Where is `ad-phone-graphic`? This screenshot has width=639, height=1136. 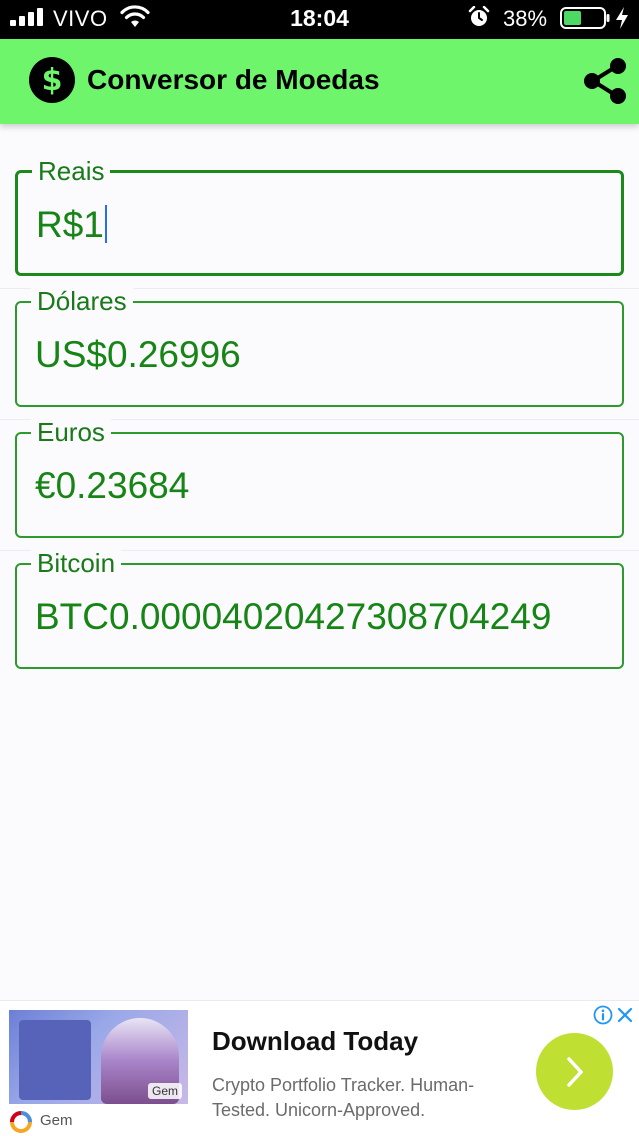
ad-phone-graphic is located at coordinates (55, 1060).